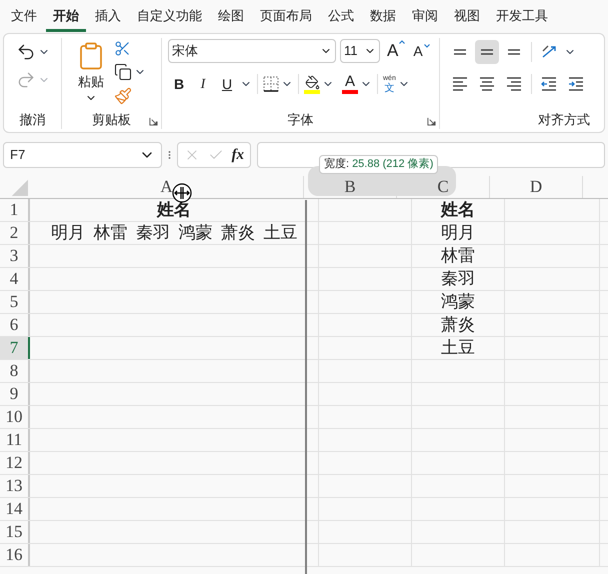 The width and height of the screenshot is (608, 574). What do you see at coordinates (458, 302) in the screenshot?
I see `cell-text: 鸿蒙` at bounding box center [458, 302].